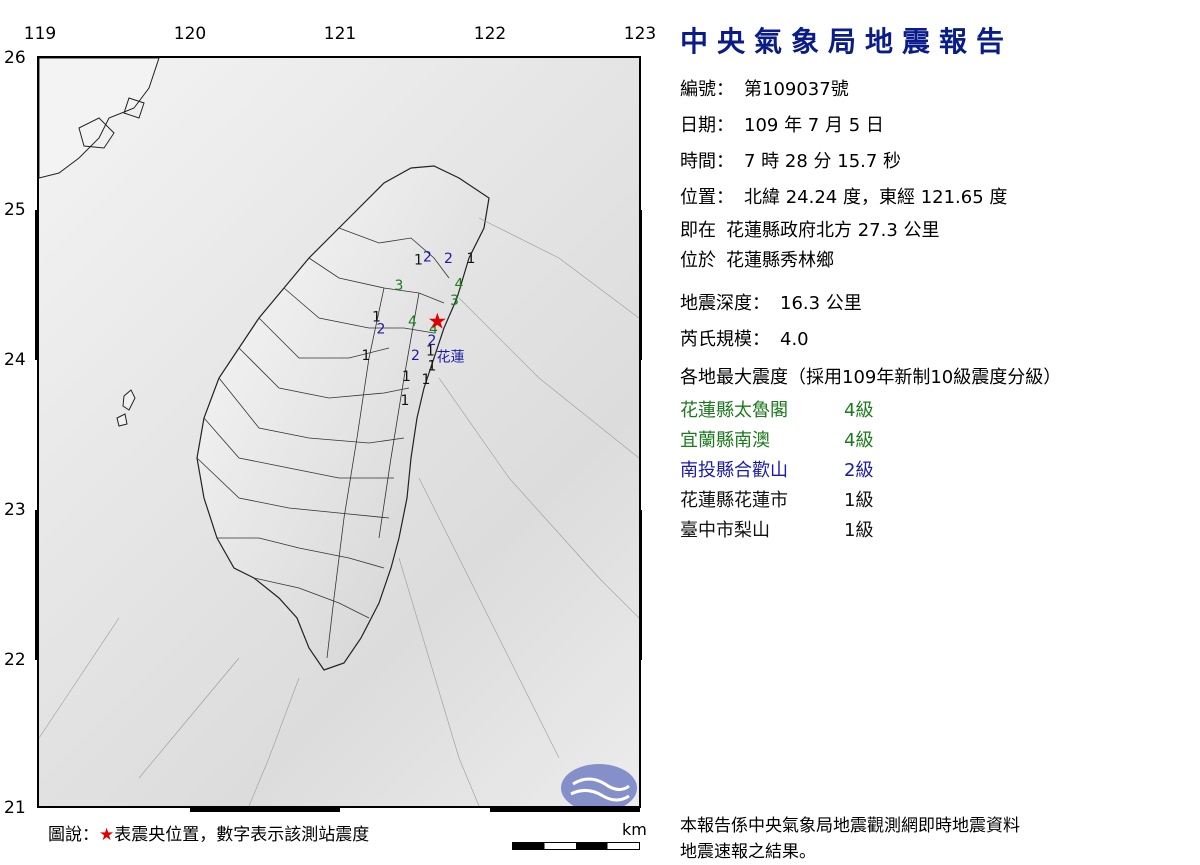 The width and height of the screenshot is (1200, 865). What do you see at coordinates (15, 58) in the screenshot?
I see `latitude-label: 26` at bounding box center [15, 58].